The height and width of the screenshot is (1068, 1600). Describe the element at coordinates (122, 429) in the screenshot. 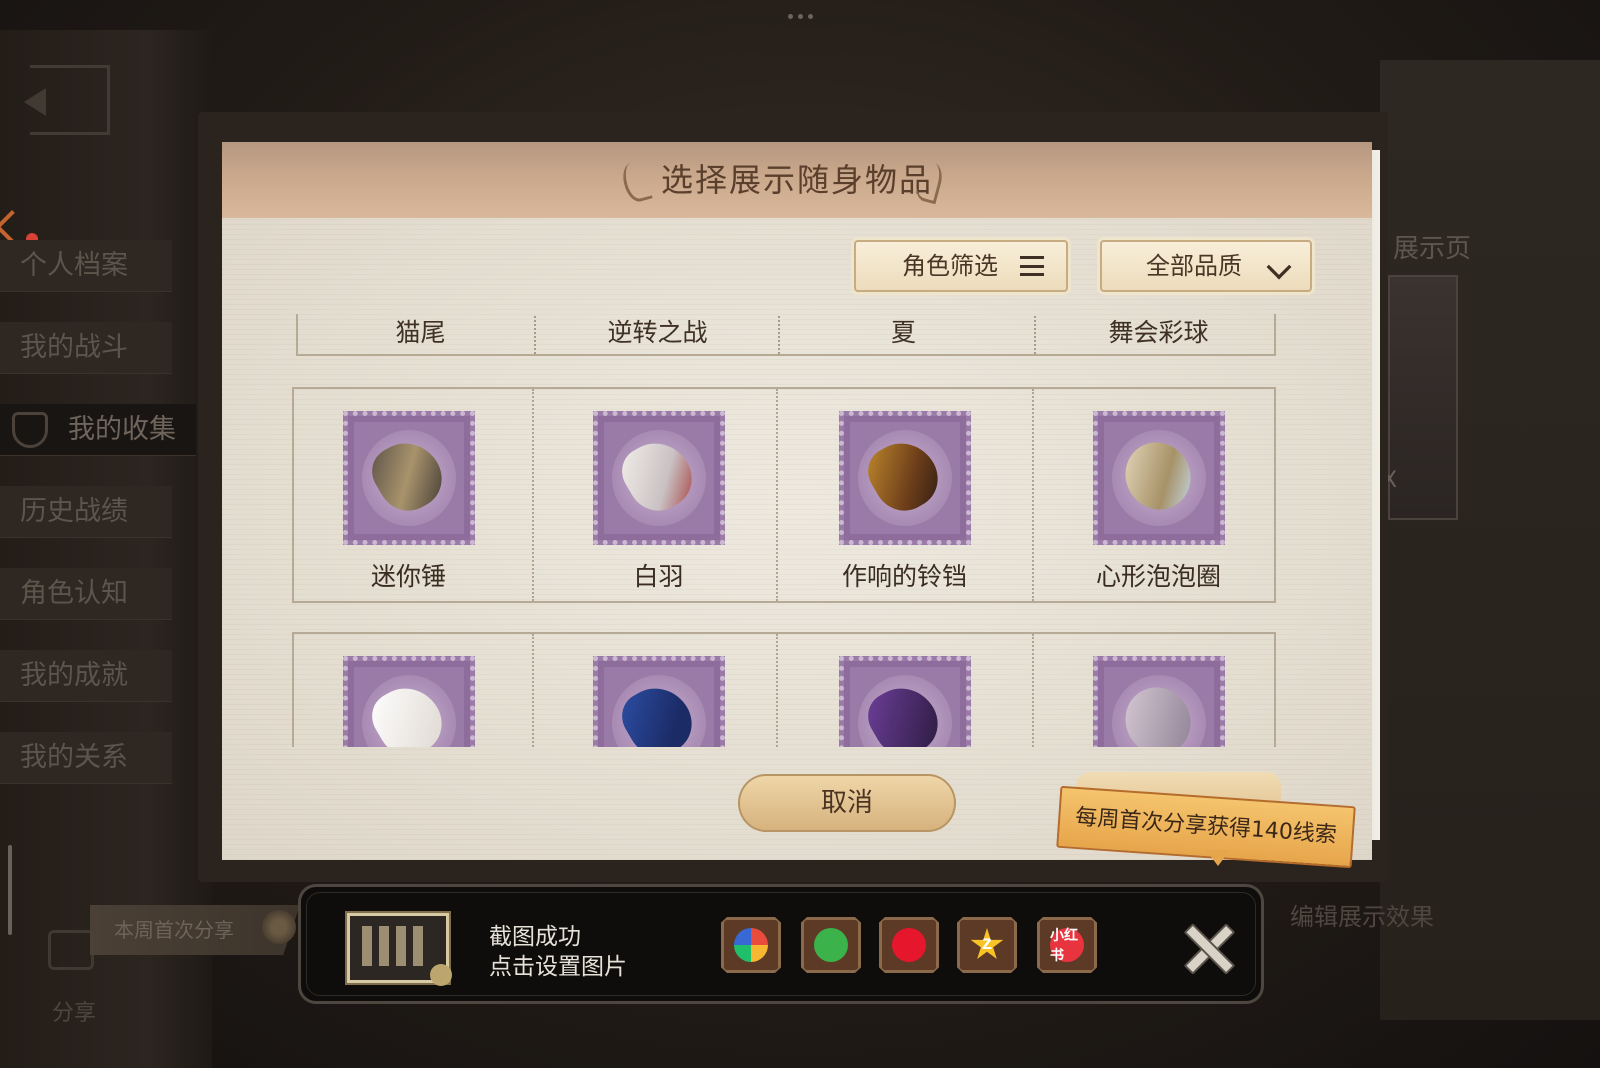

I see `sidebar-item-label: 我的收集` at that location.